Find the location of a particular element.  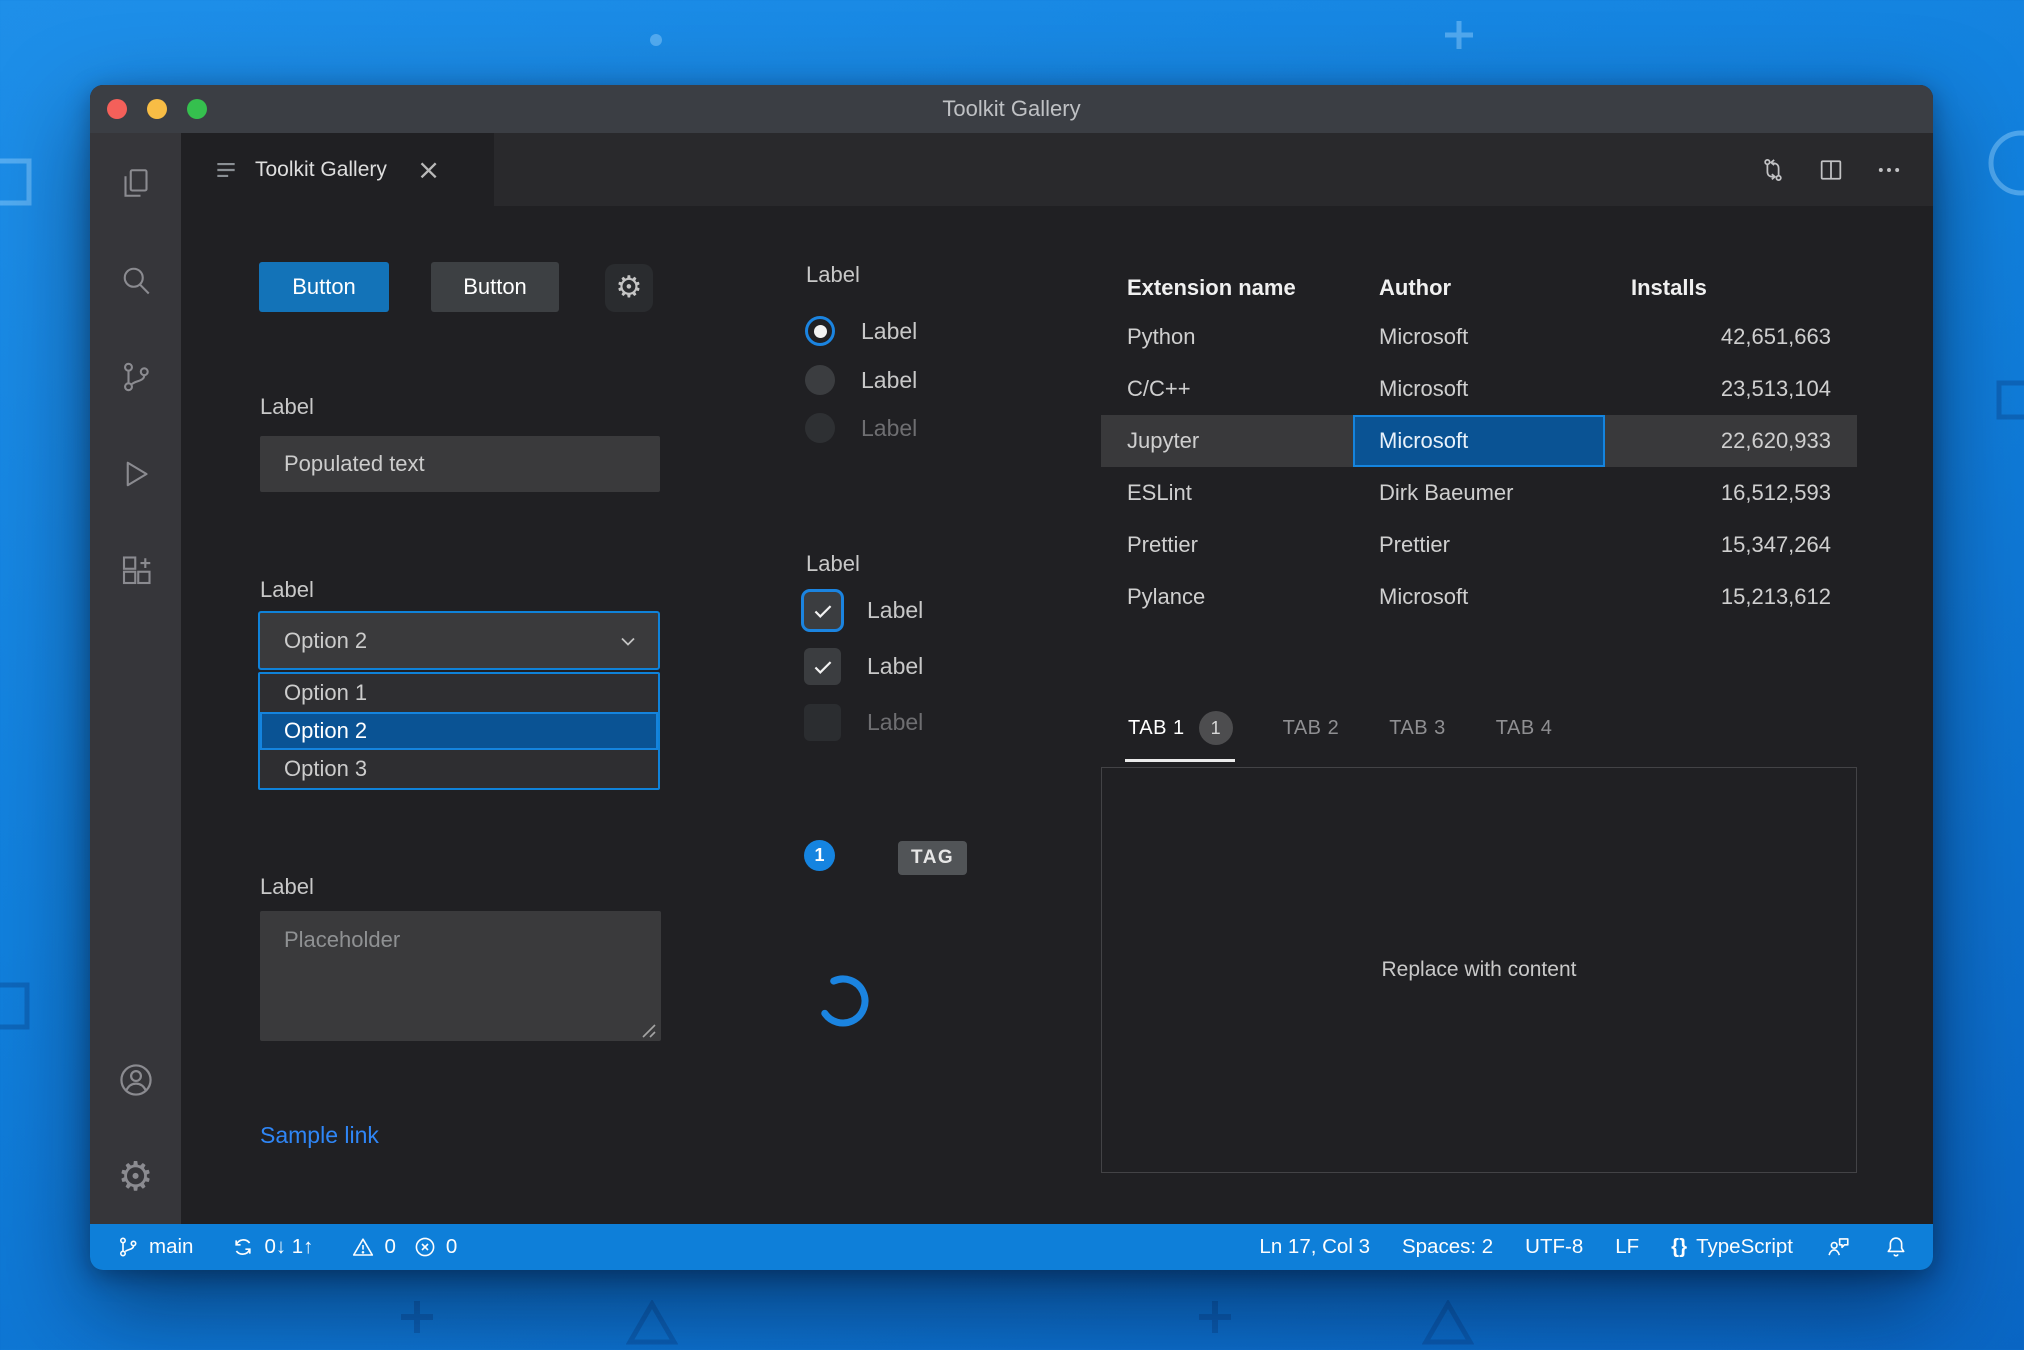

selected-cell: Microsoft is located at coordinates (1479, 441).